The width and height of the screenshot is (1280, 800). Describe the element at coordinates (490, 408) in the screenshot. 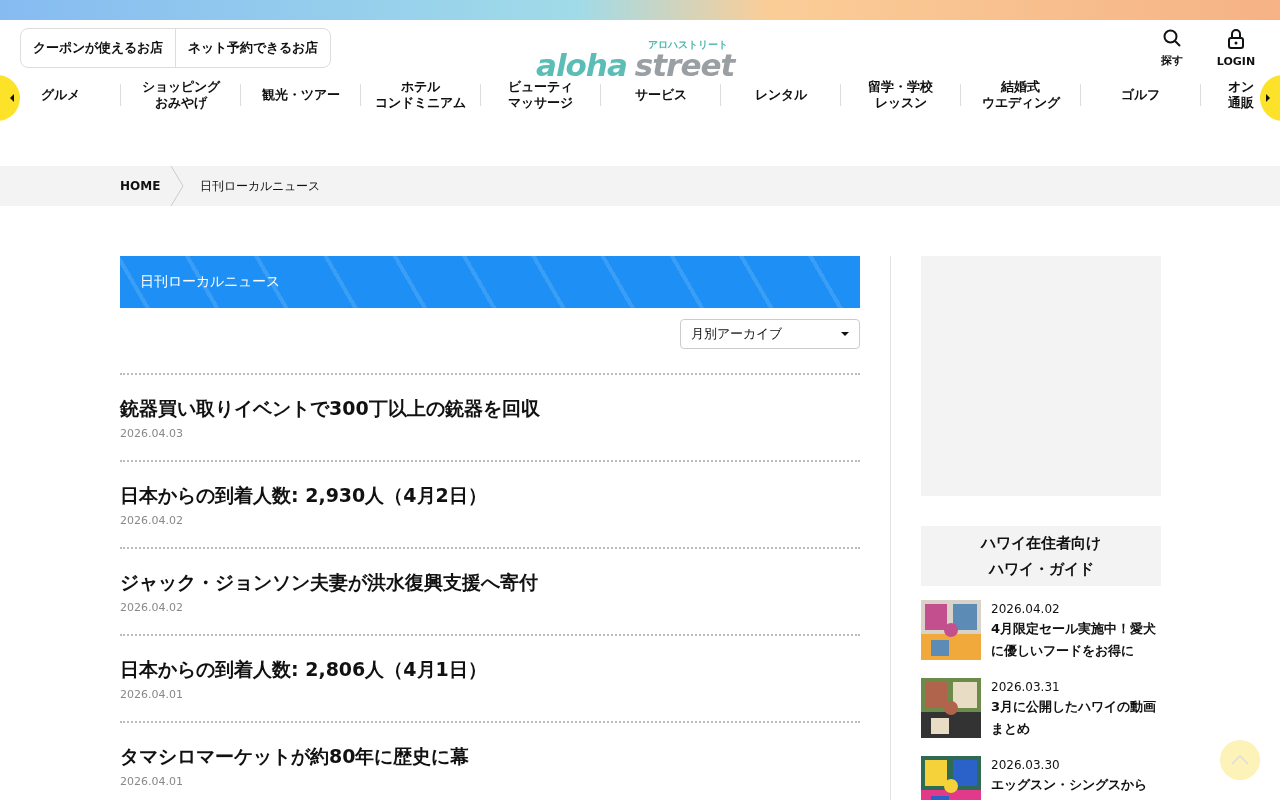

I see `article-title: 銃器買い取りイベントで300丁以上の銃器を回収` at that location.